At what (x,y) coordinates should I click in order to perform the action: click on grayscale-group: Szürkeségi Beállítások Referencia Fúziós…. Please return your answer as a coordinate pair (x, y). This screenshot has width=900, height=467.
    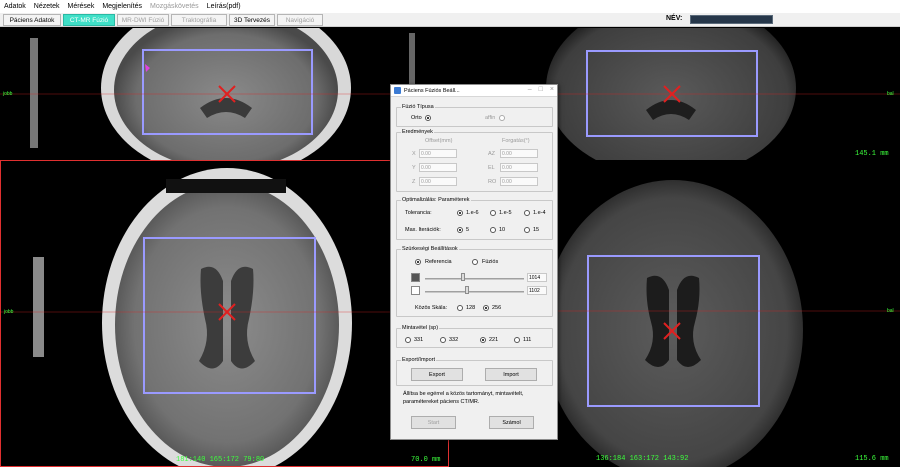
    Looking at the image, I should click on (474, 281).